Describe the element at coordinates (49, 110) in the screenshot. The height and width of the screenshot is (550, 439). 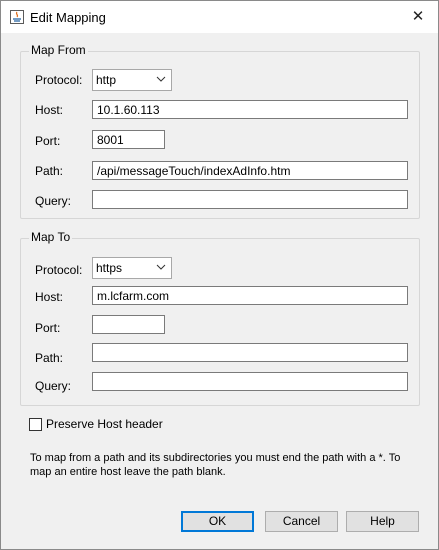
I see `from-host-label: Host:` at that location.